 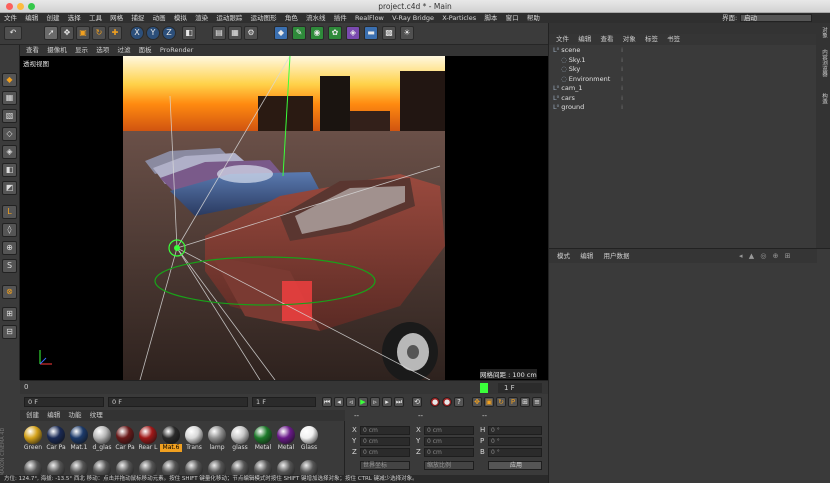 I want to click on menu-select: 选择, so click(x=74, y=18).